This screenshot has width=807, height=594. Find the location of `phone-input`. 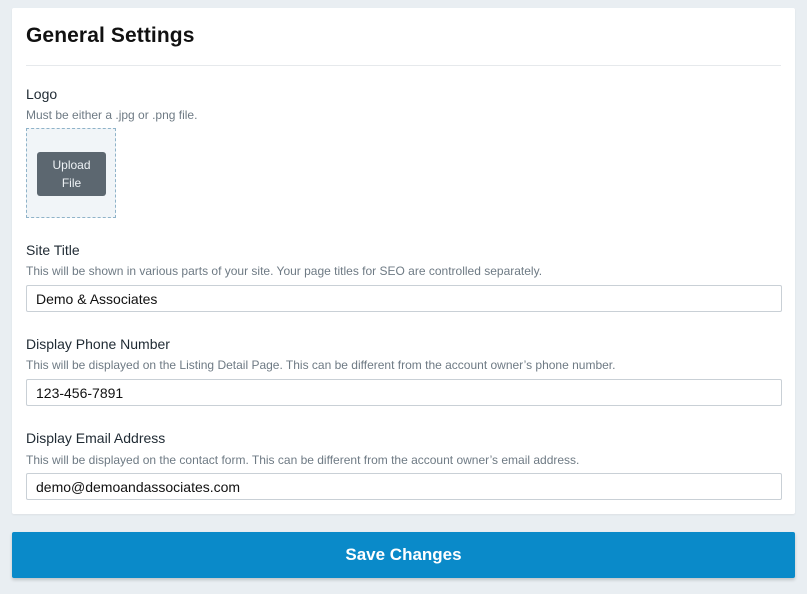

phone-input is located at coordinates (404, 392).